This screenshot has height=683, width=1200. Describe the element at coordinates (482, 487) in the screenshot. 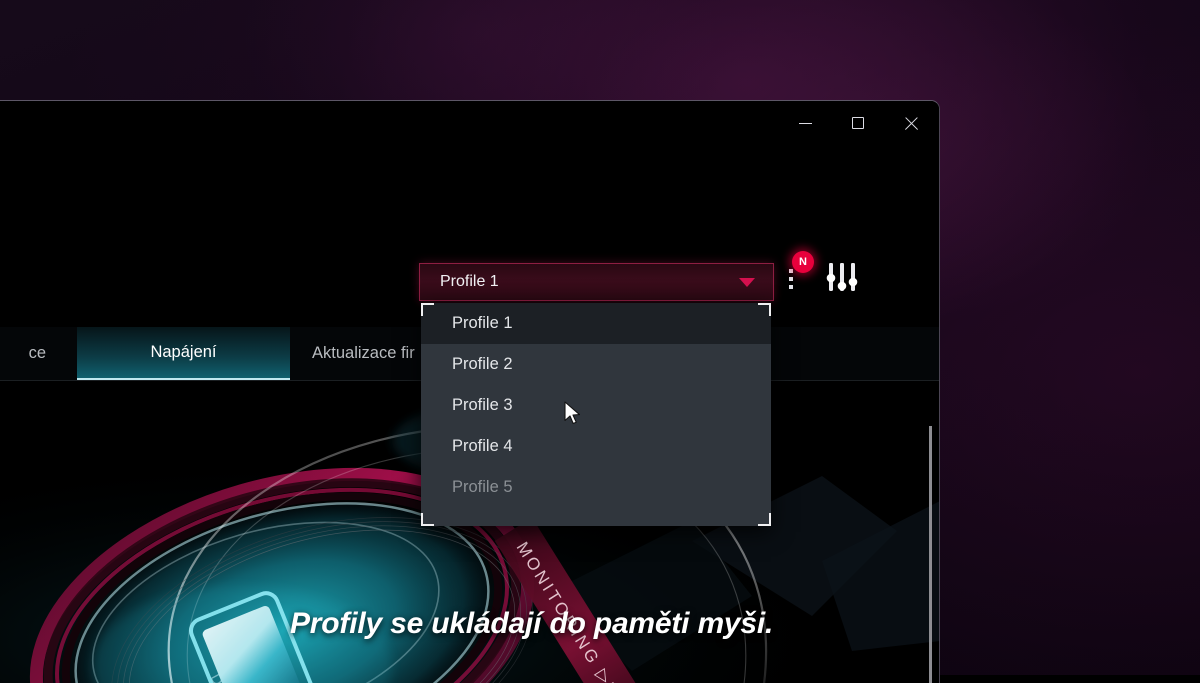

I see `dropdown-option-label: Profile 5` at that location.